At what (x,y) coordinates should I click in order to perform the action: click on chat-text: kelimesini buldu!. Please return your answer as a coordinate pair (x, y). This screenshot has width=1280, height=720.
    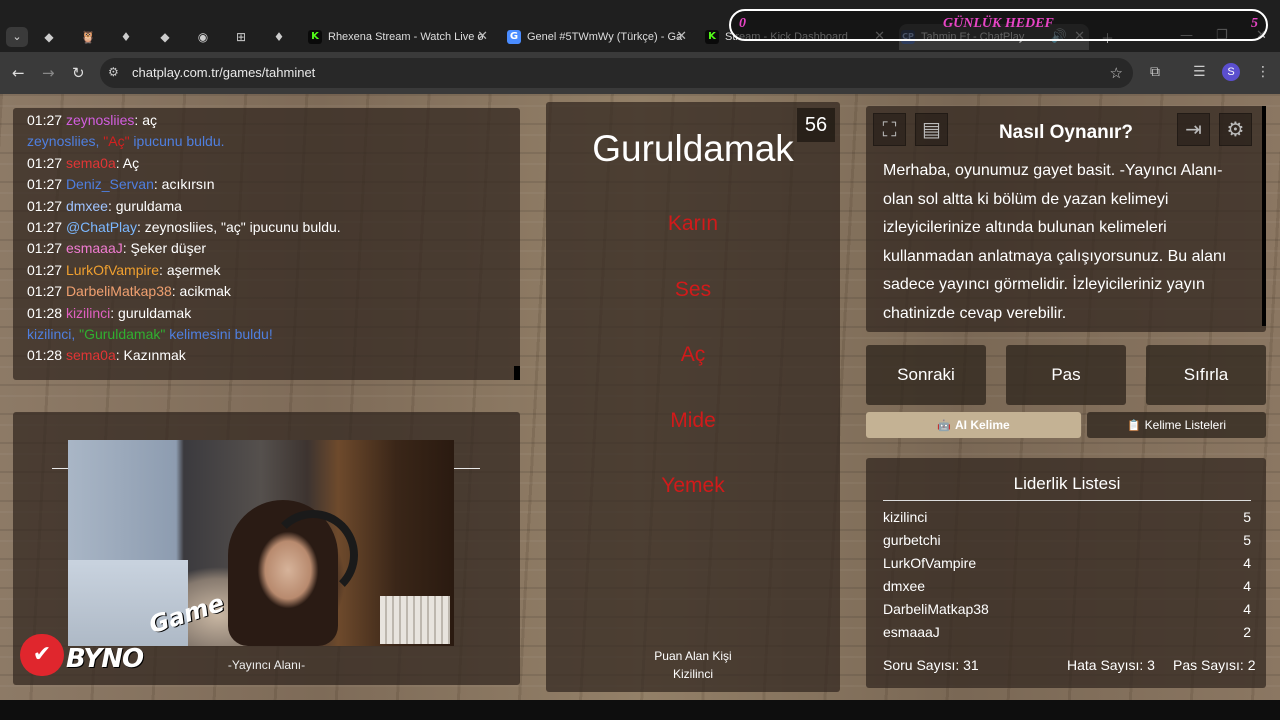
    Looking at the image, I should click on (219, 334).